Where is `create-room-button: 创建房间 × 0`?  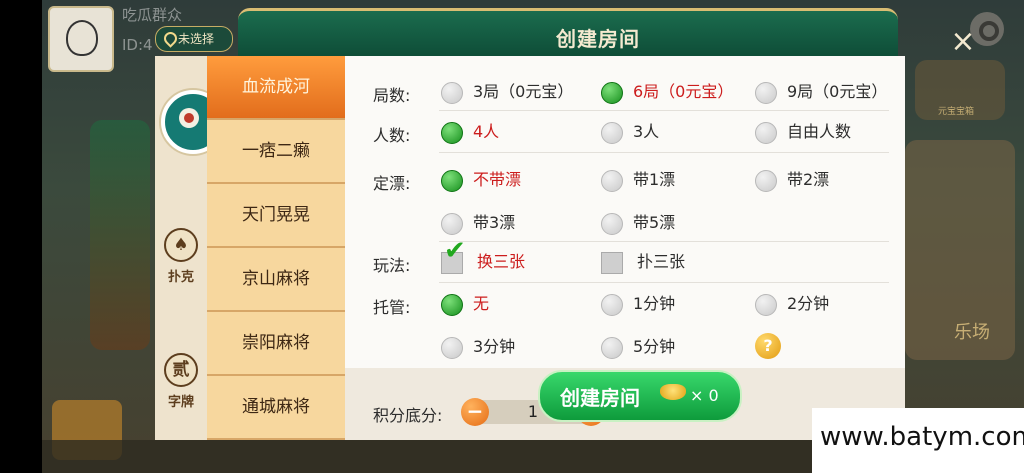
create-room-button: 创建房间 × 0 is located at coordinates (640, 396).